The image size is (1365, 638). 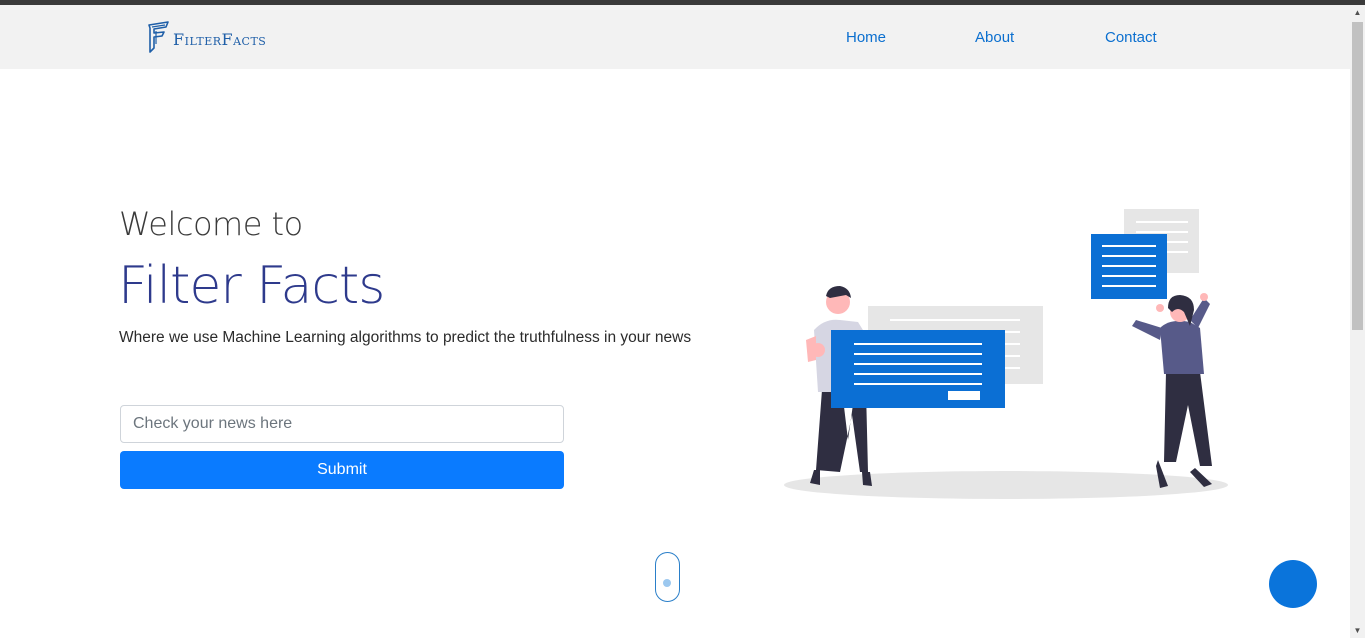 What do you see at coordinates (1357, 176) in the screenshot?
I see `scrollbar-thumb` at bounding box center [1357, 176].